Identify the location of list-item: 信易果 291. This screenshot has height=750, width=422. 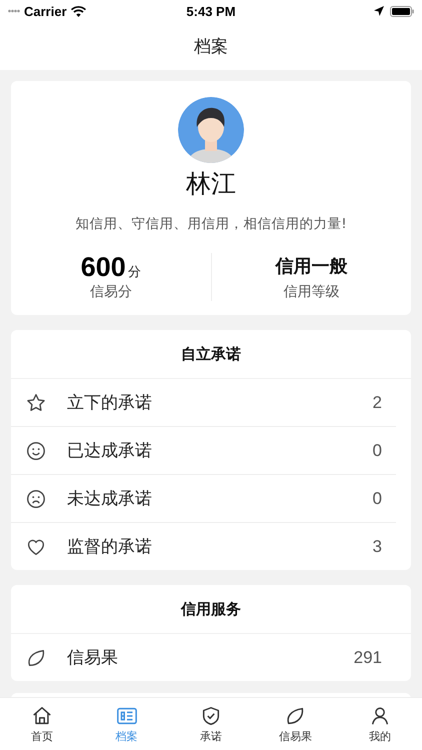
(203, 657).